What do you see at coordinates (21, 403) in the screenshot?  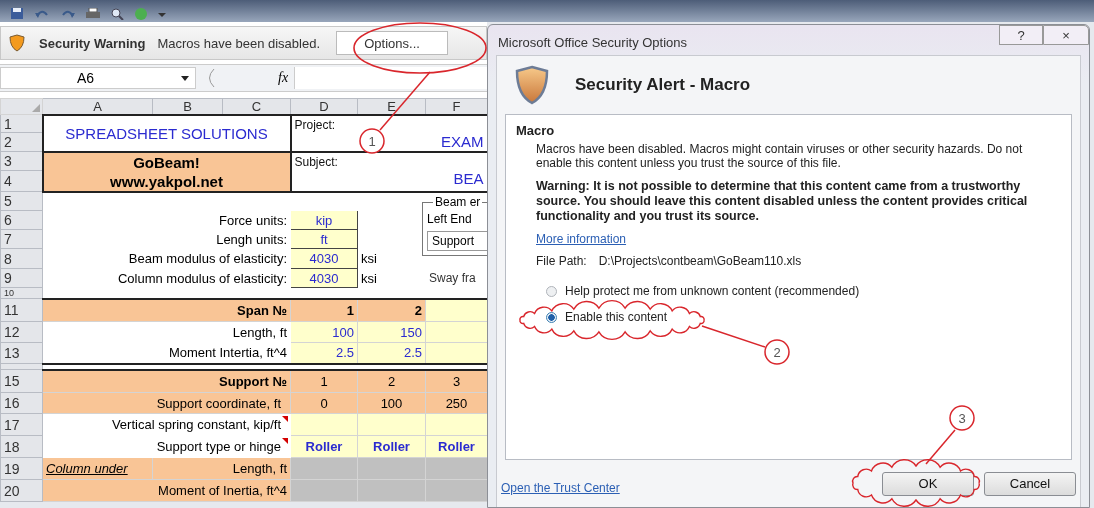 I see `row-header: 16` at bounding box center [21, 403].